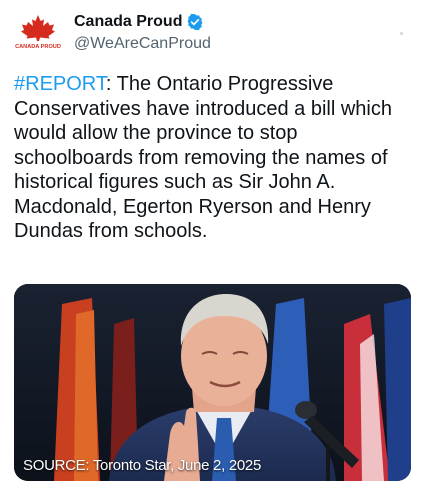 The height and width of the screenshot is (500, 425). Describe the element at coordinates (401, 33) in the screenshot. I see `more-options-icon` at that location.